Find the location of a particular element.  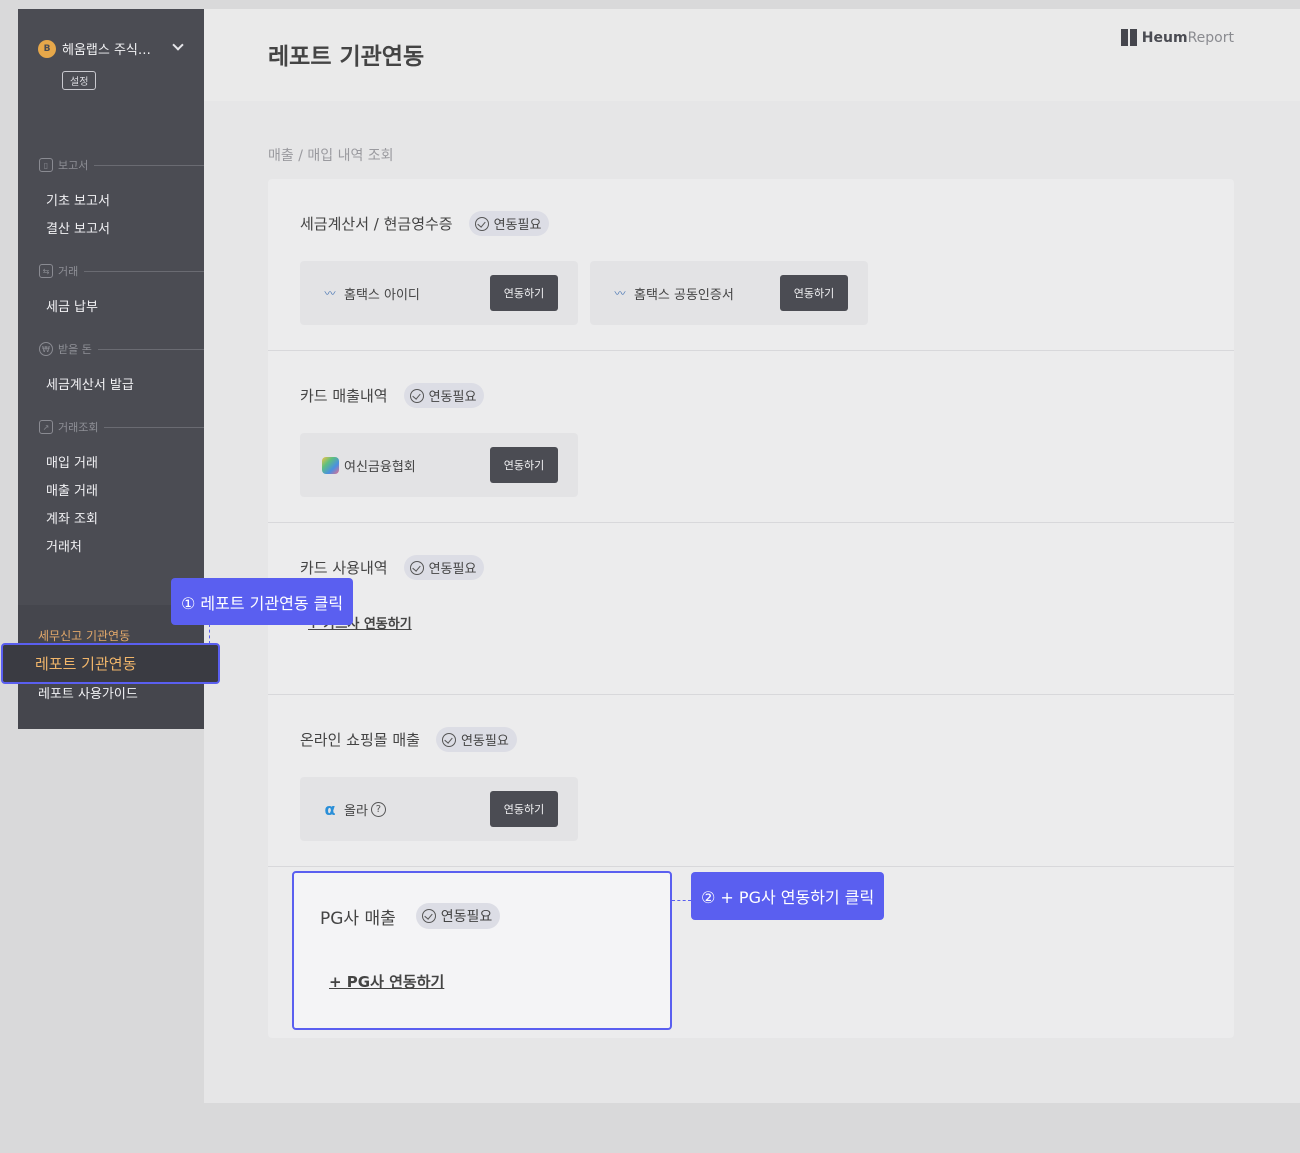

sidebar-item-sales: 매출 거래 is located at coordinates (72, 489).